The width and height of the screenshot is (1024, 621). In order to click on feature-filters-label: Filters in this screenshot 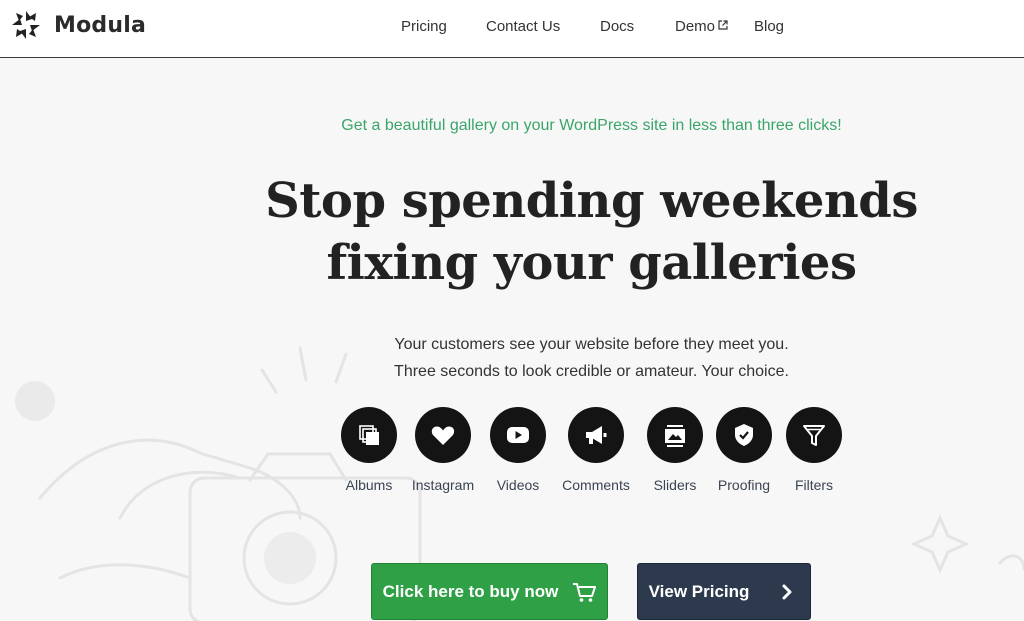, I will do `click(814, 485)`.